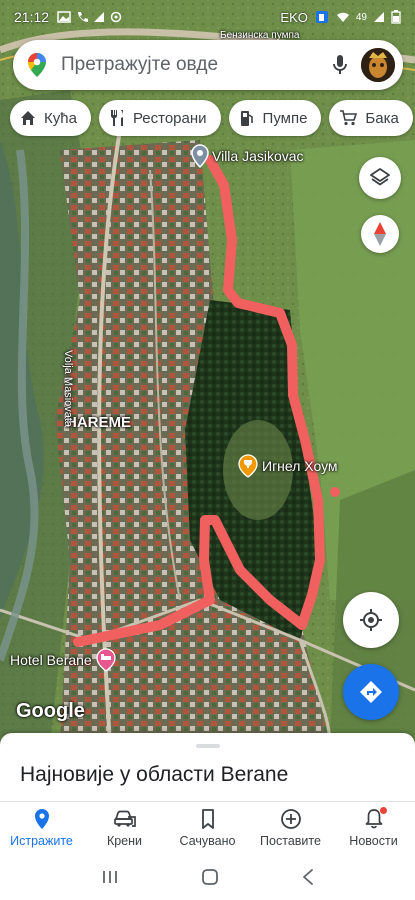  I want to click on chip-gas: Пумпе, so click(275, 118).